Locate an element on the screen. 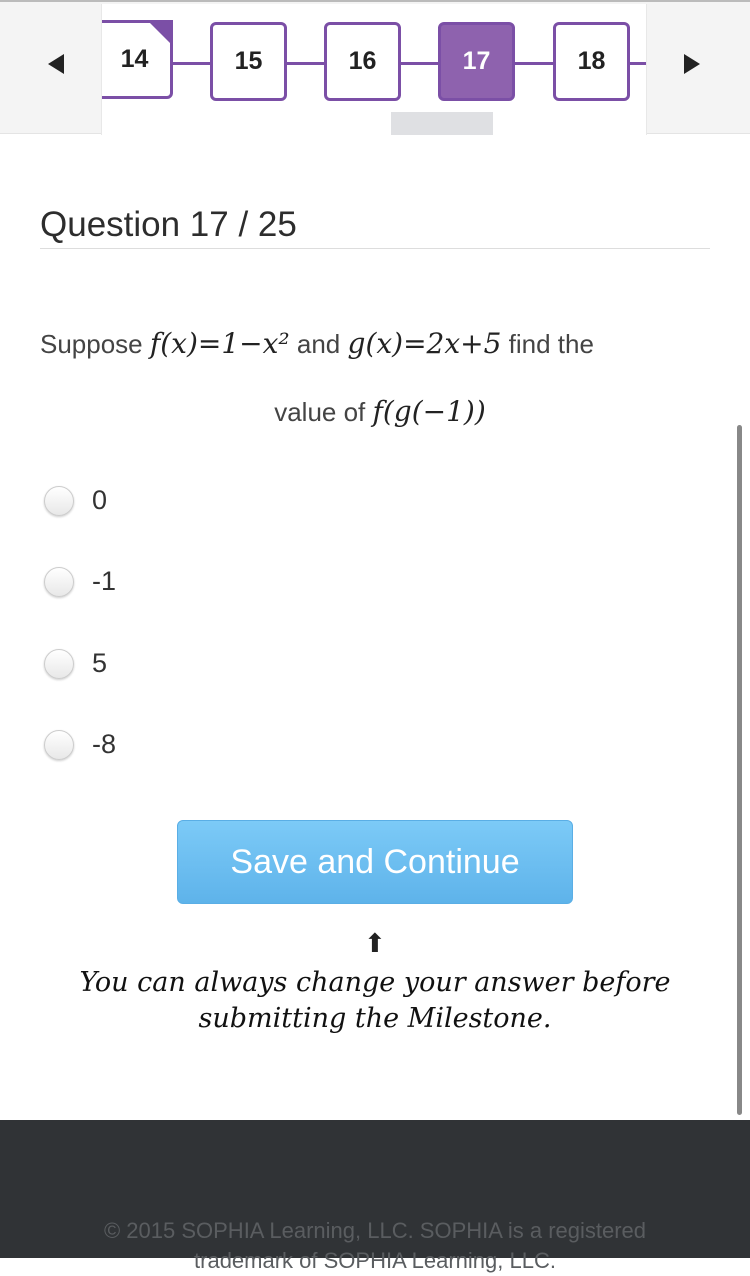 The width and height of the screenshot is (750, 1276). question-15-button: 15 is located at coordinates (248, 61).